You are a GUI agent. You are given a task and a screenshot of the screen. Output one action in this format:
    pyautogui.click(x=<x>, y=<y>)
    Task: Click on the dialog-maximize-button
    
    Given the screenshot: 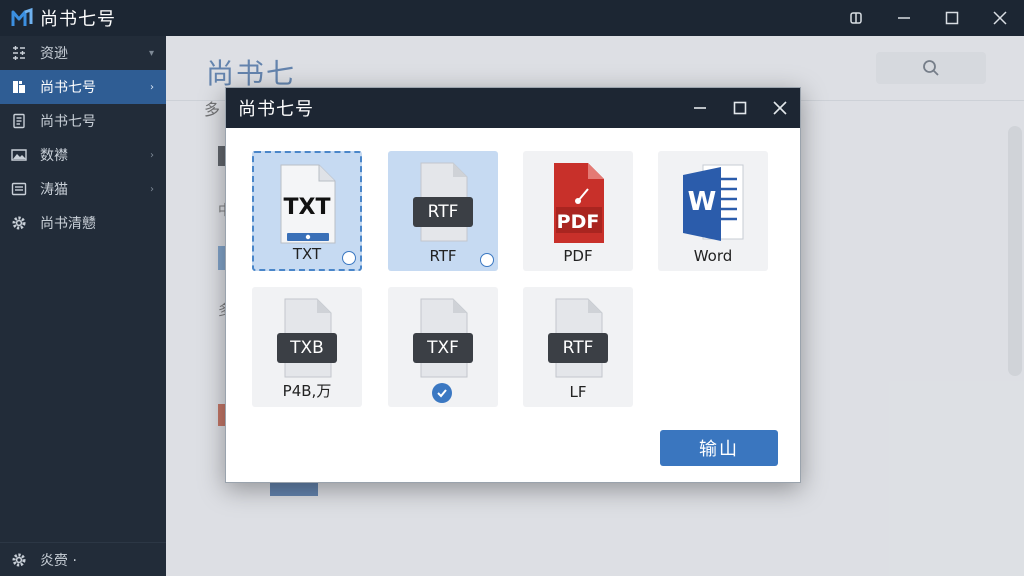 What is the action you would take?
    pyautogui.click(x=740, y=108)
    